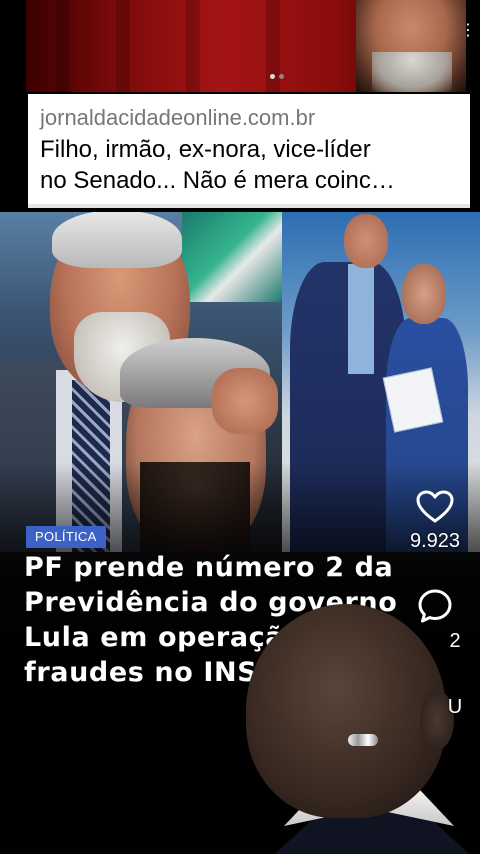  What do you see at coordinates (435, 541) in the screenshot?
I see `like-count: 9.923` at bounding box center [435, 541].